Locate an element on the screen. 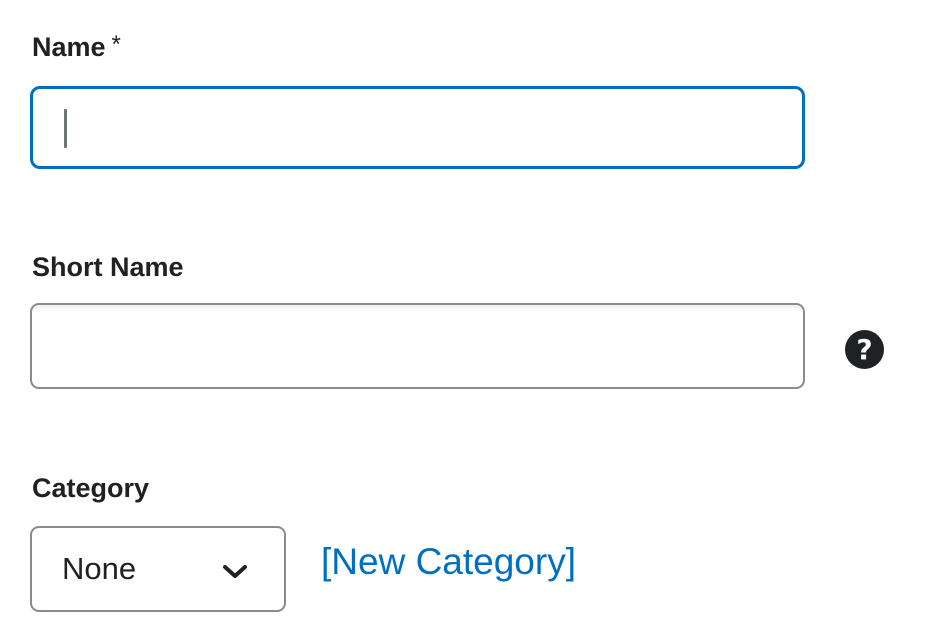  category-label: Category is located at coordinates (91, 488).